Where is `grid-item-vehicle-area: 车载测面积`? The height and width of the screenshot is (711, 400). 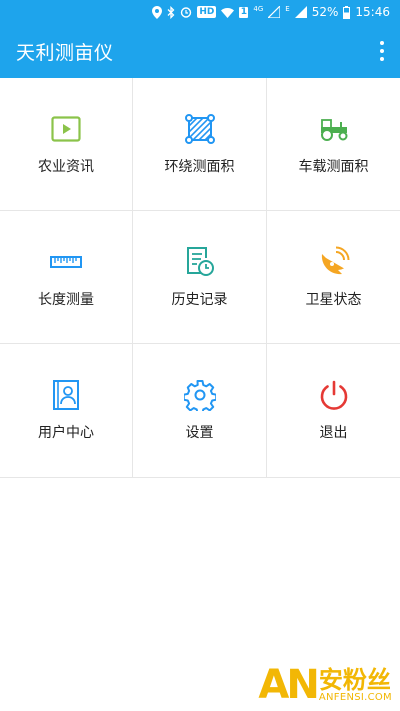 grid-item-vehicle-area: 车载测面积 is located at coordinates (333, 144).